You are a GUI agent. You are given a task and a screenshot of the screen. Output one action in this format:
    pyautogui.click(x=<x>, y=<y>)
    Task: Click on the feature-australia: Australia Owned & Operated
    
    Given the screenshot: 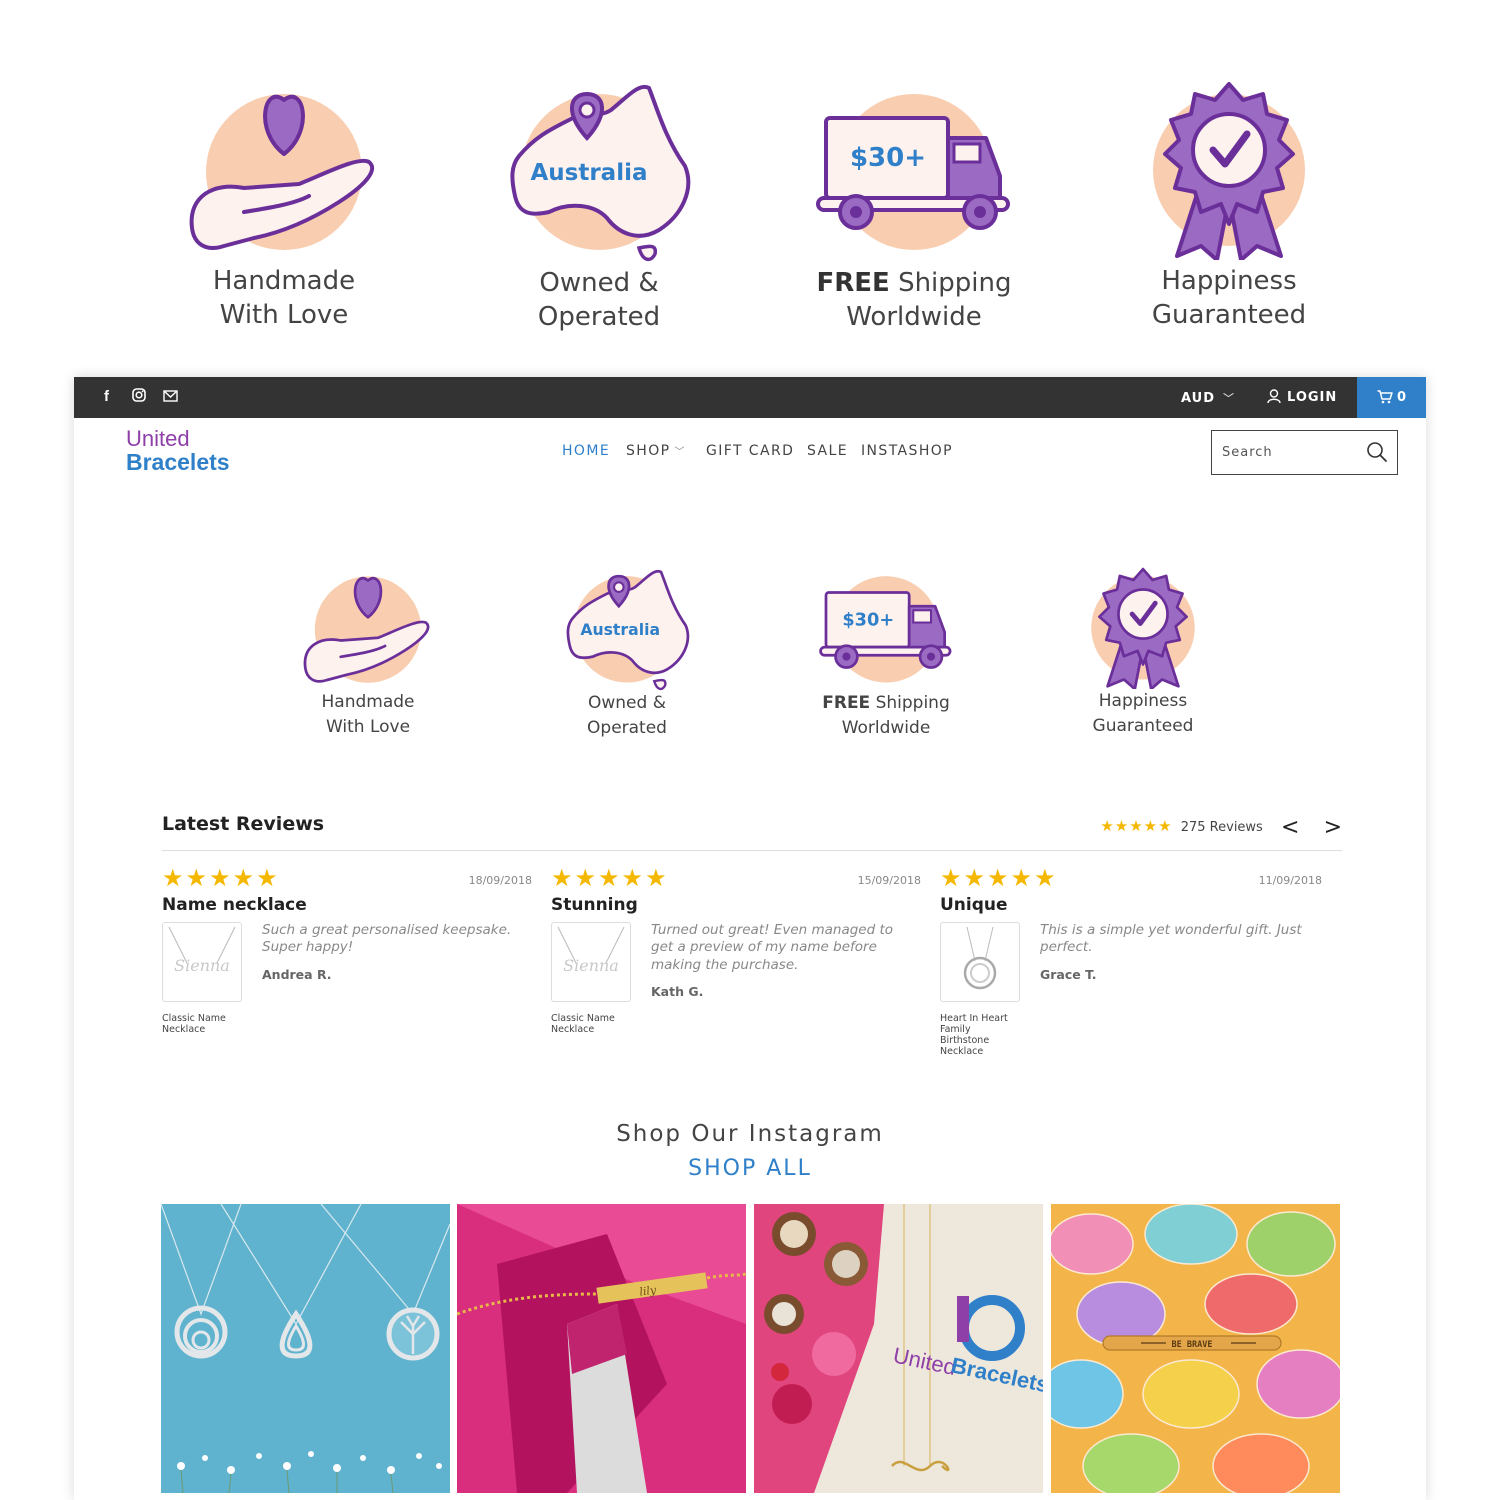 What is the action you would take?
    pyautogui.click(x=599, y=206)
    